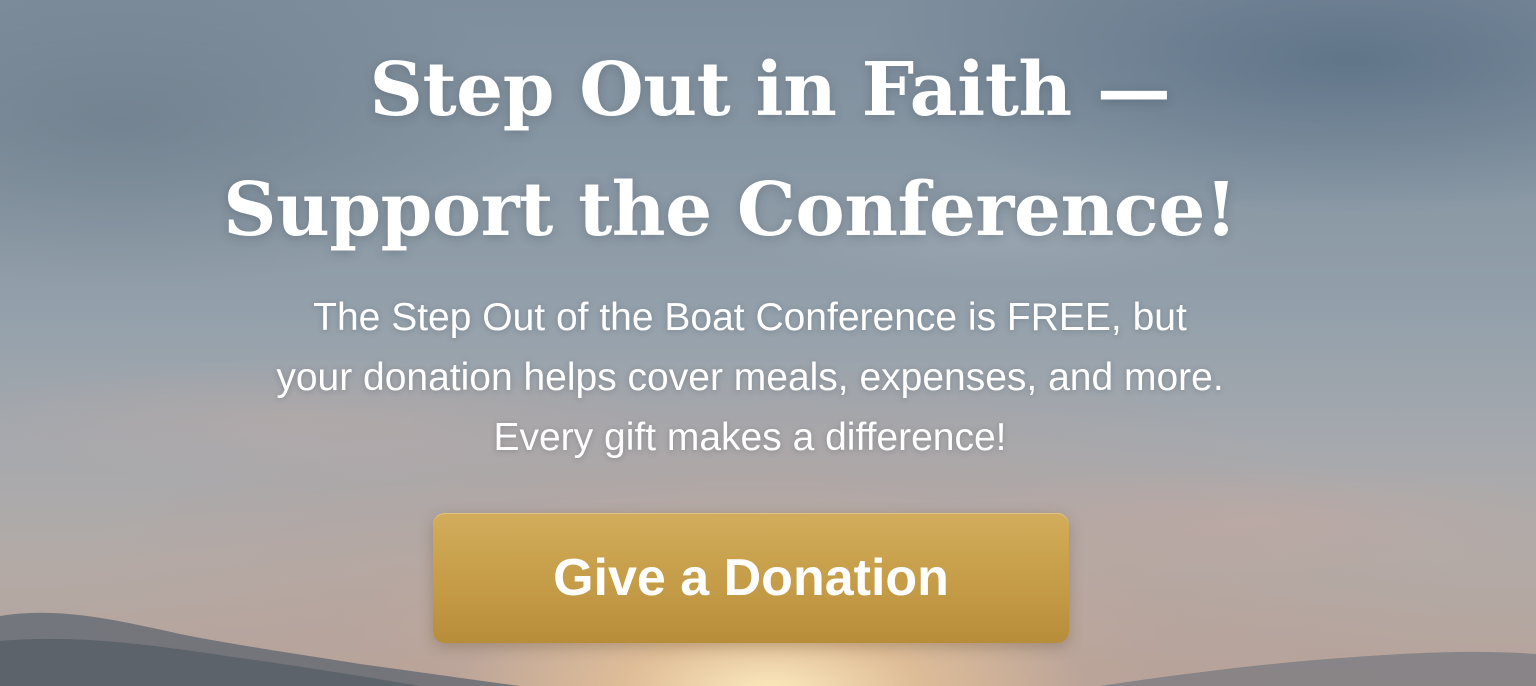 Image resolution: width=1536 pixels, height=686 pixels. What do you see at coordinates (770, 90) in the screenshot?
I see `title-line-1: Step Out in Faith —` at bounding box center [770, 90].